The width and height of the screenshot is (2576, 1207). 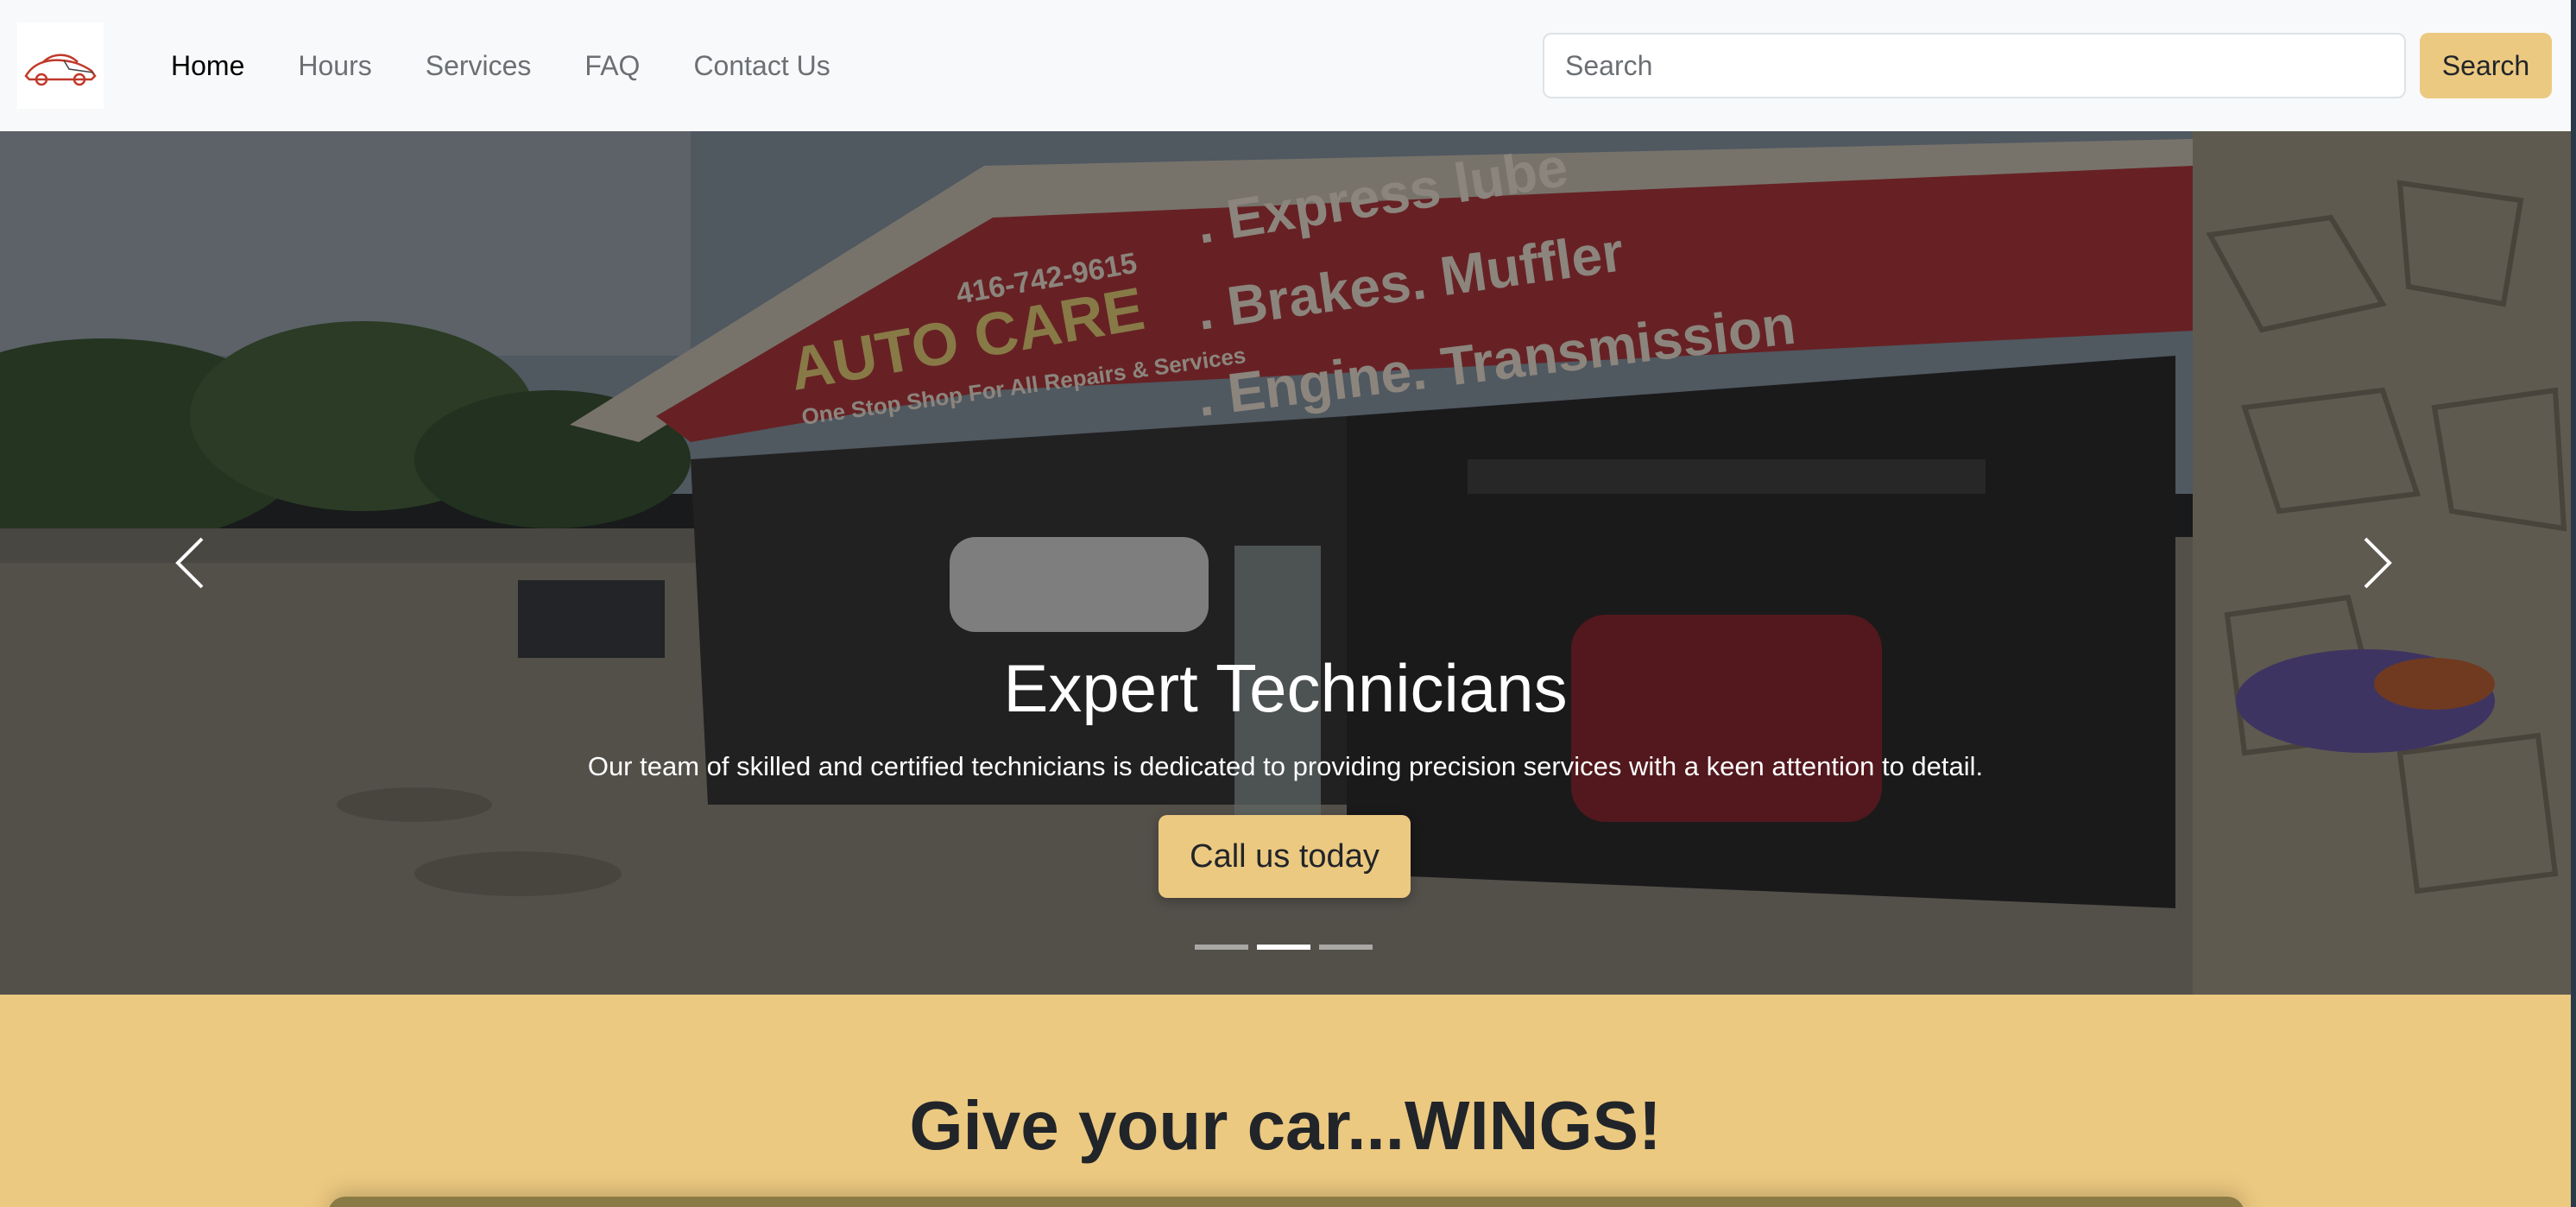 What do you see at coordinates (1974, 65) in the screenshot?
I see `search-input` at bounding box center [1974, 65].